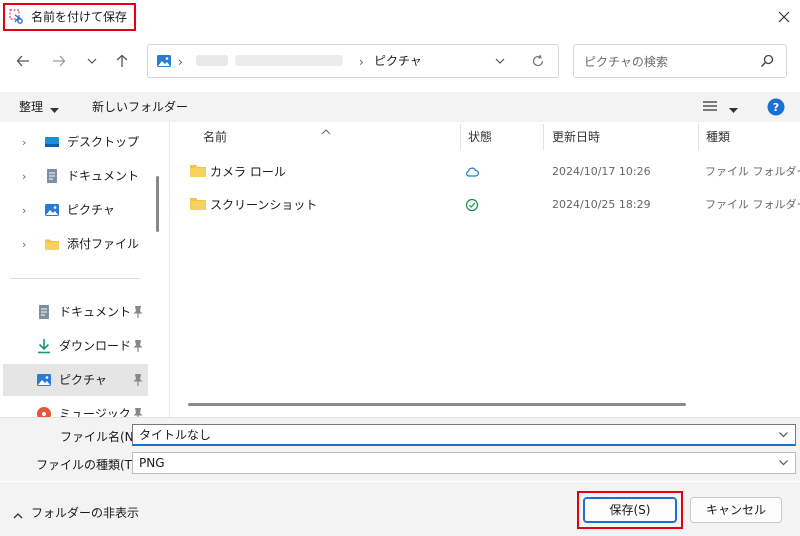  I want to click on filetype-label: ファイルの種類(T):, so click(88, 465).